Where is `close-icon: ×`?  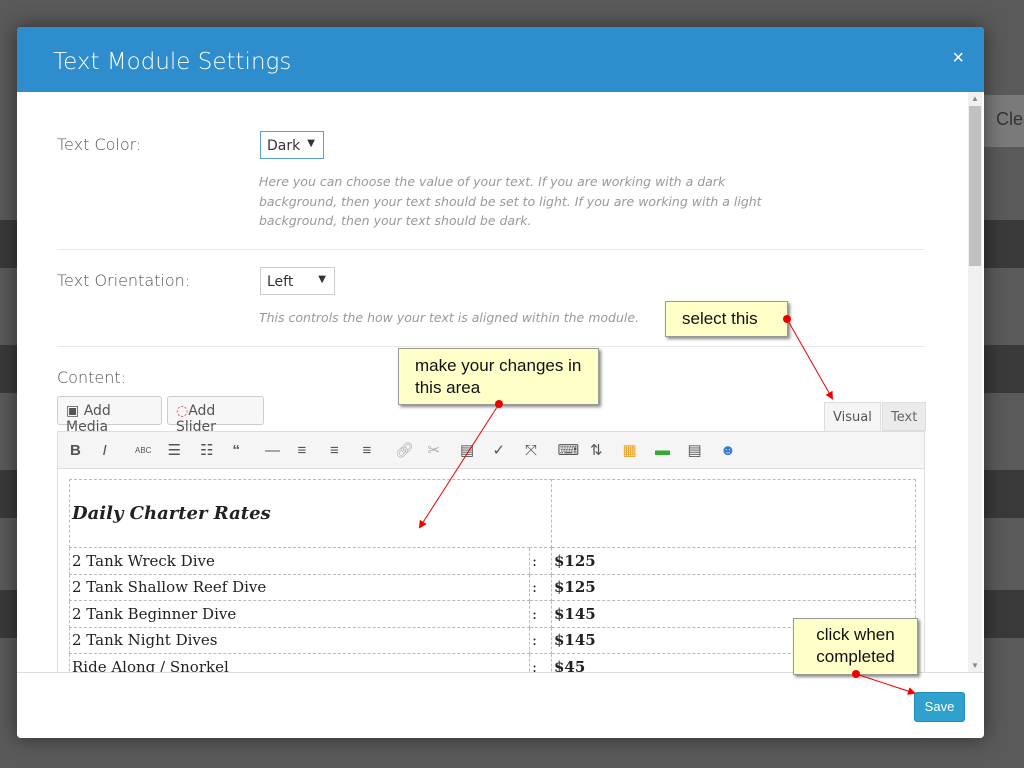 close-icon: × is located at coordinates (958, 58).